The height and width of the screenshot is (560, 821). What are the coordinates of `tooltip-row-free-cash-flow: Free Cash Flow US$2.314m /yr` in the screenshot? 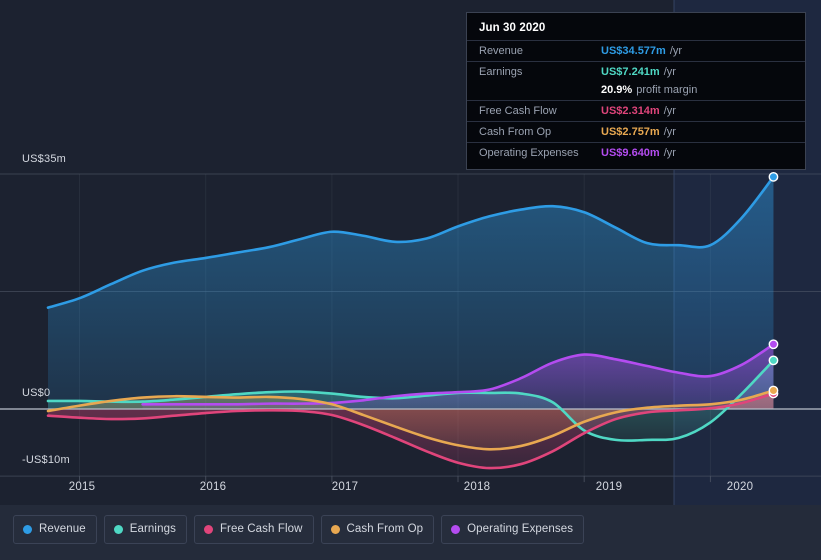 It's located at (636, 110).